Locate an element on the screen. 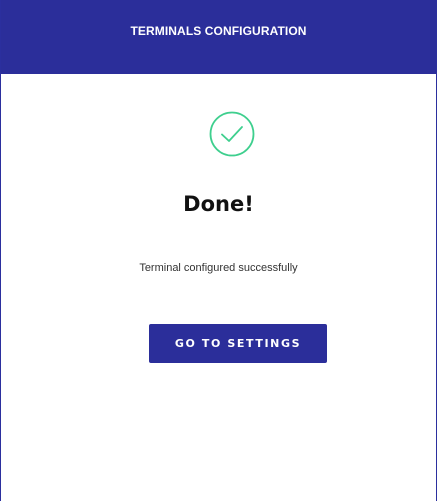 The width and height of the screenshot is (439, 501). success-message: Terminal configured successfully is located at coordinates (218, 268).